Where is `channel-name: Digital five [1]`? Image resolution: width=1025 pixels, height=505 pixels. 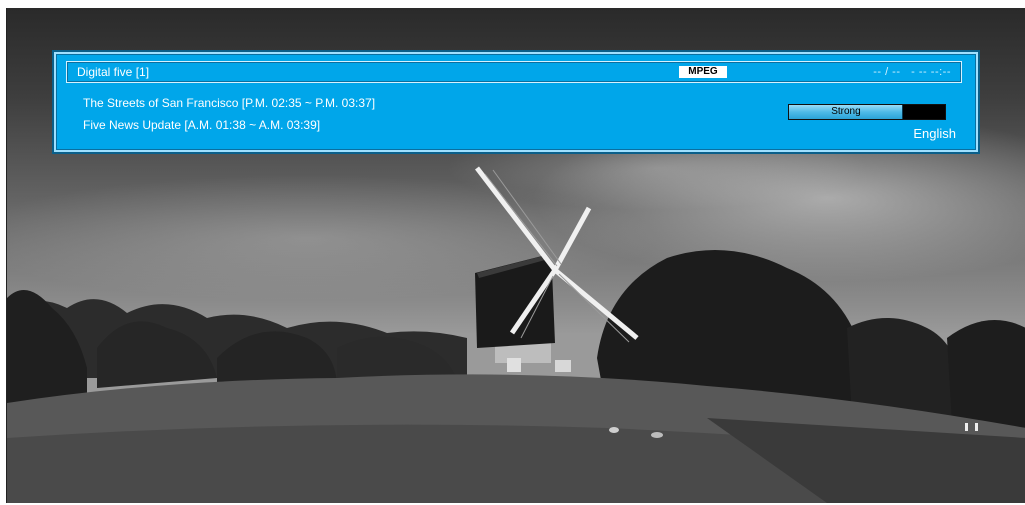 channel-name: Digital five [1] is located at coordinates (113, 72).